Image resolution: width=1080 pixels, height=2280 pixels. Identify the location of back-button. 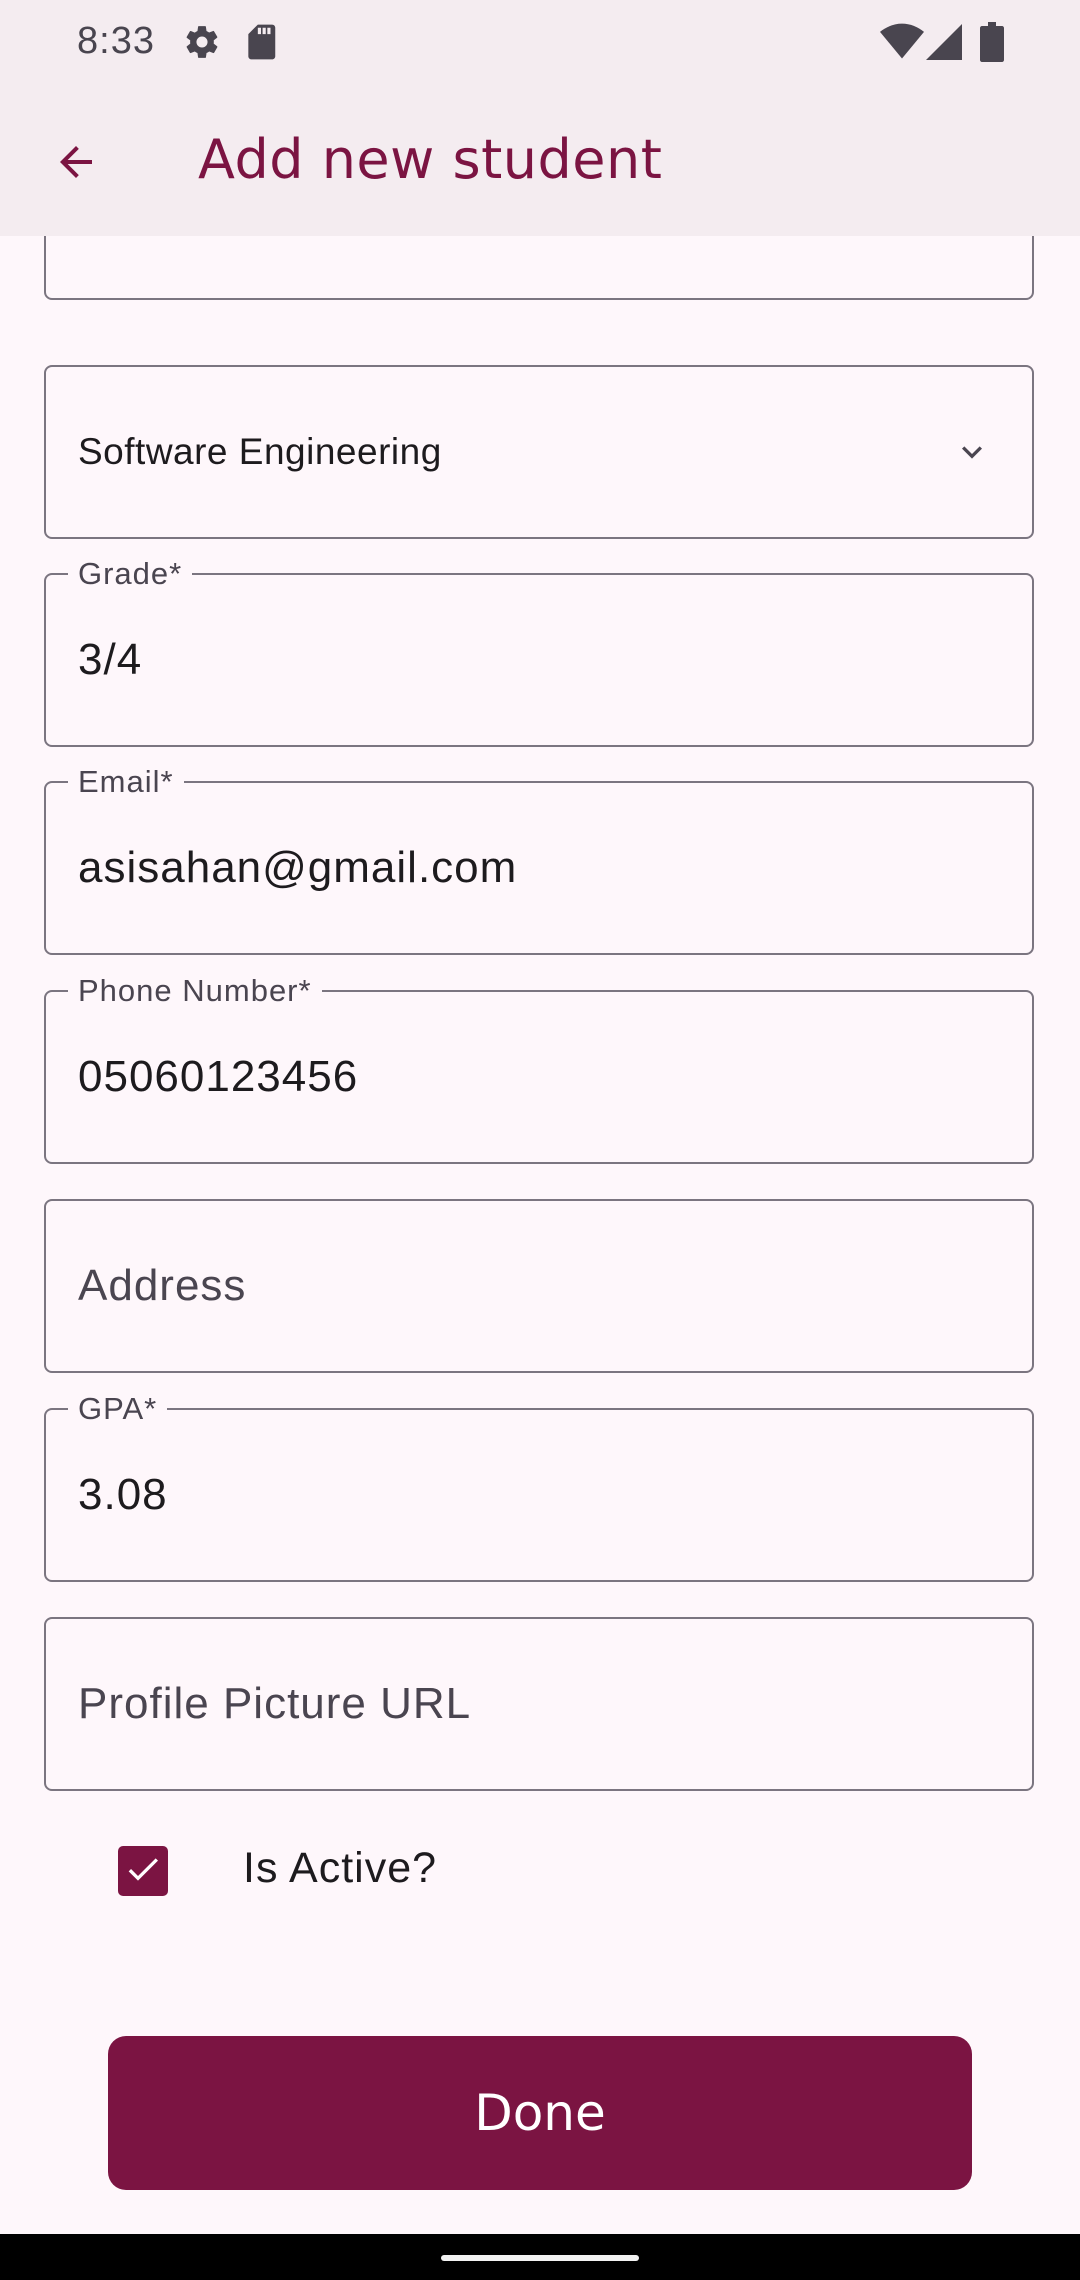
(76, 164).